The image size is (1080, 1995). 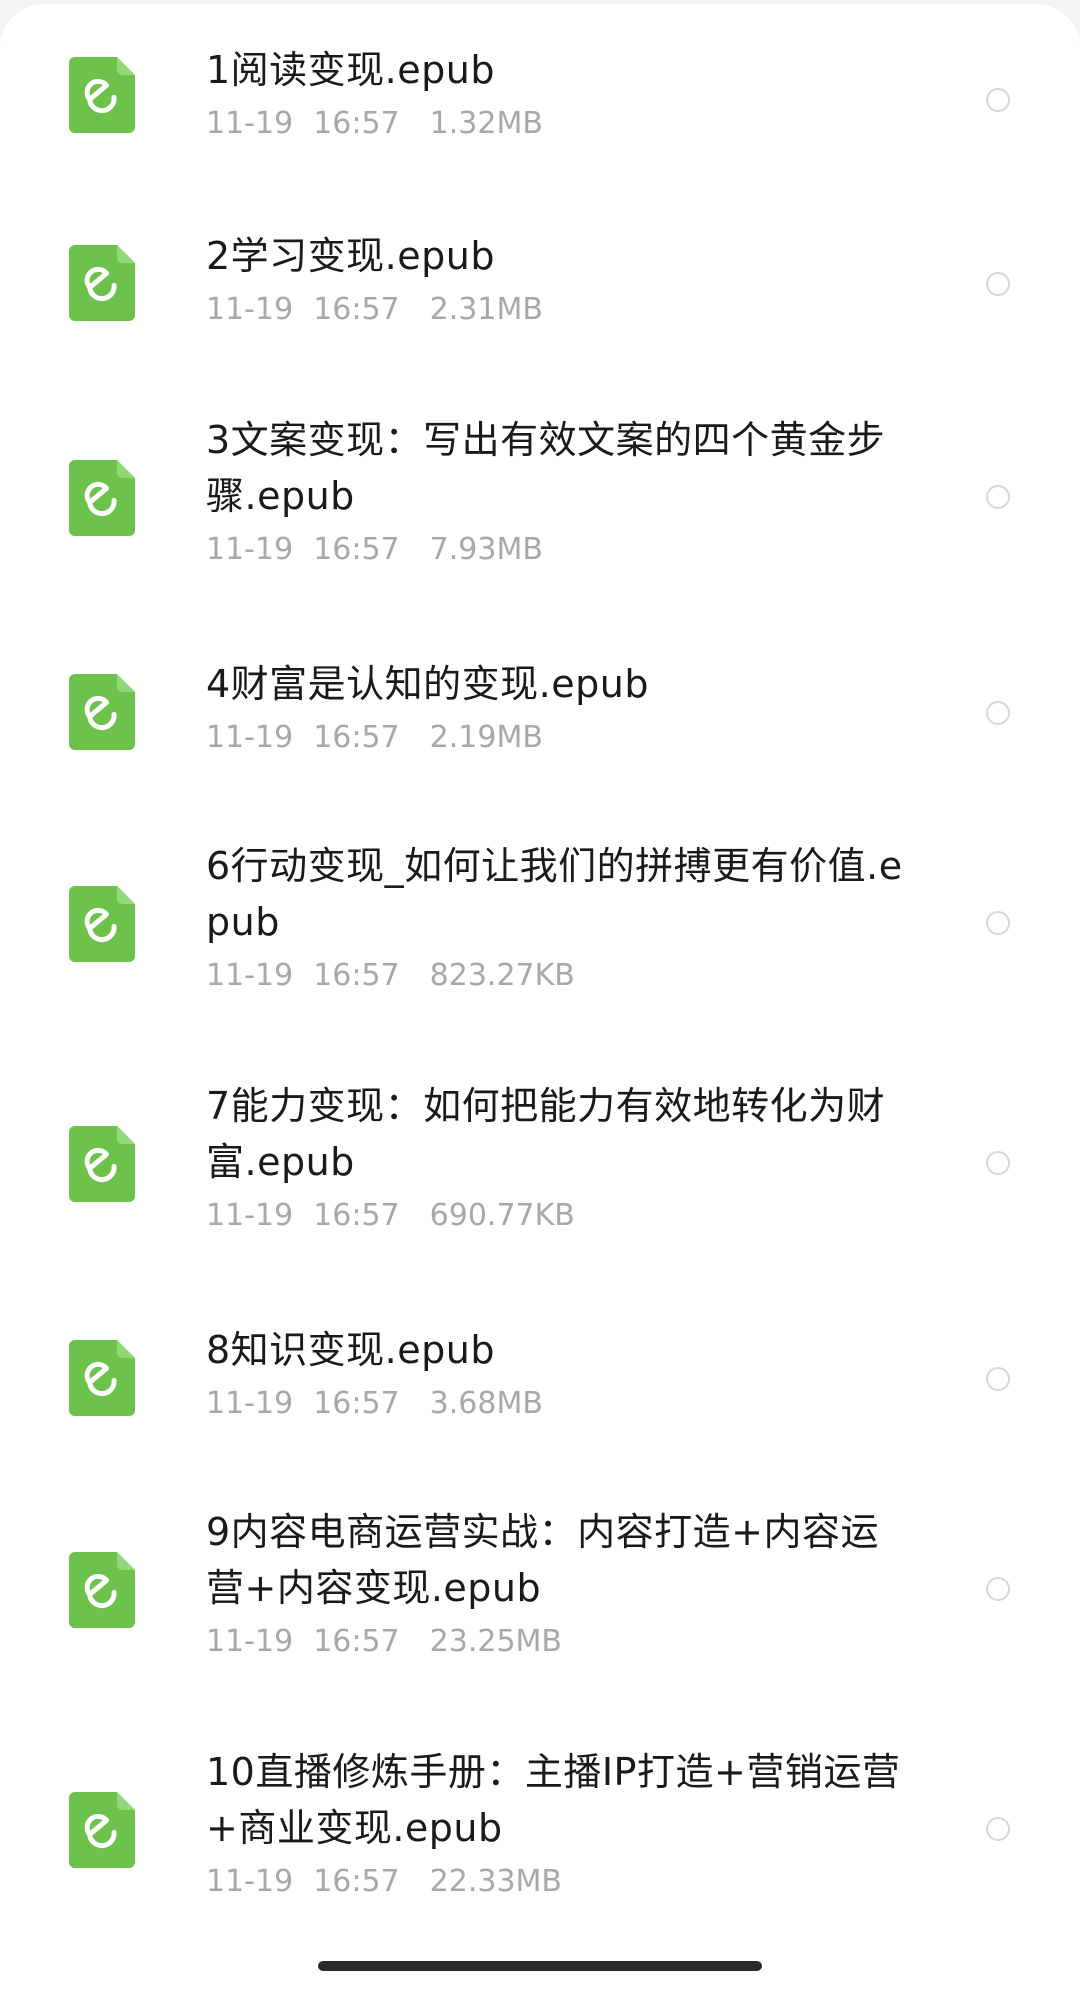 What do you see at coordinates (556, 124) in the screenshot?
I see `file-meta: 11-19 16:57 1.32MB` at bounding box center [556, 124].